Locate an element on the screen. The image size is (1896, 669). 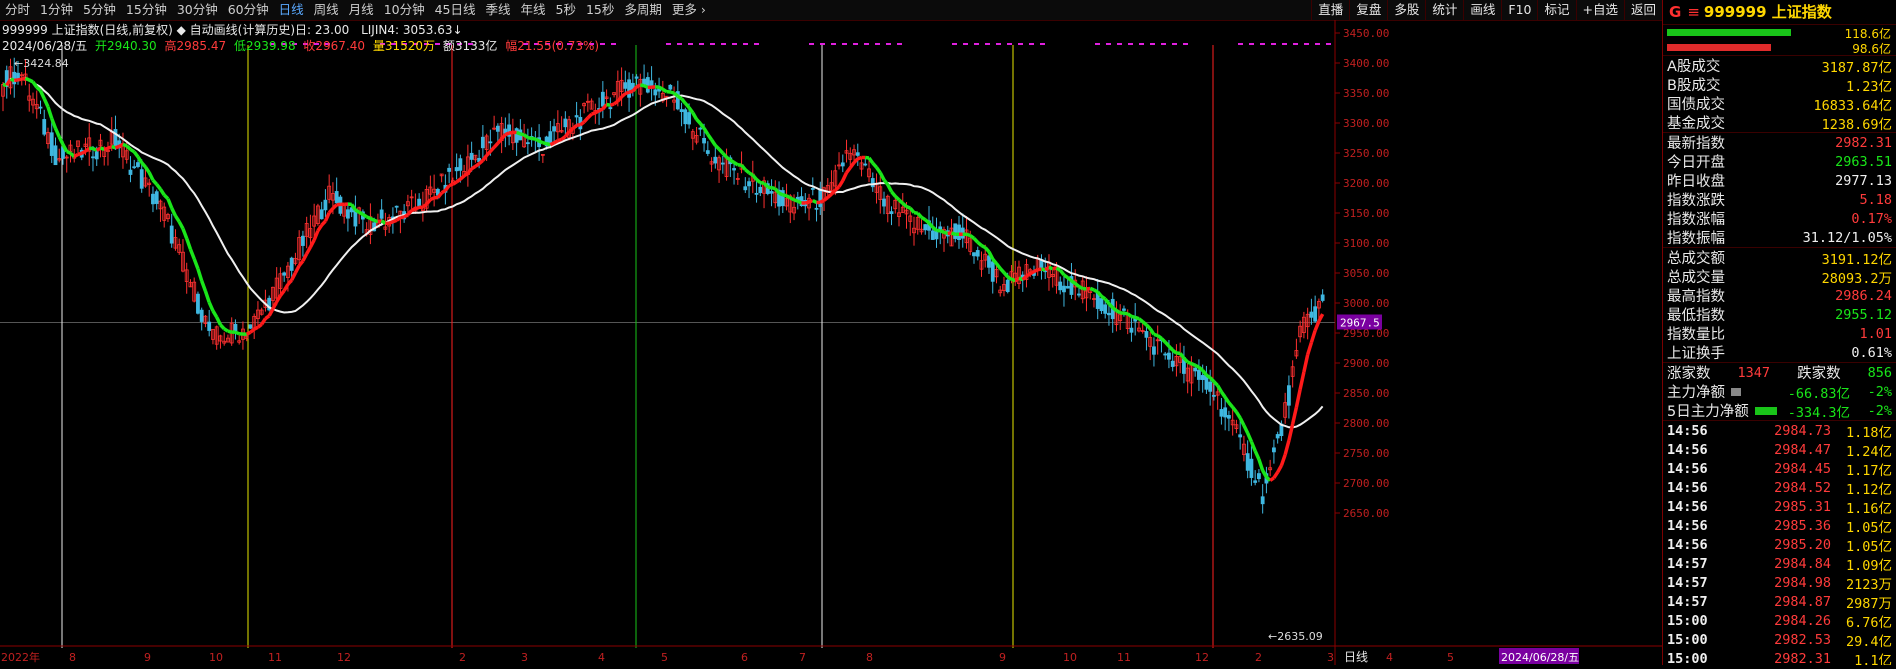
tool-button: 画线 is located at coordinates (1482, 10).